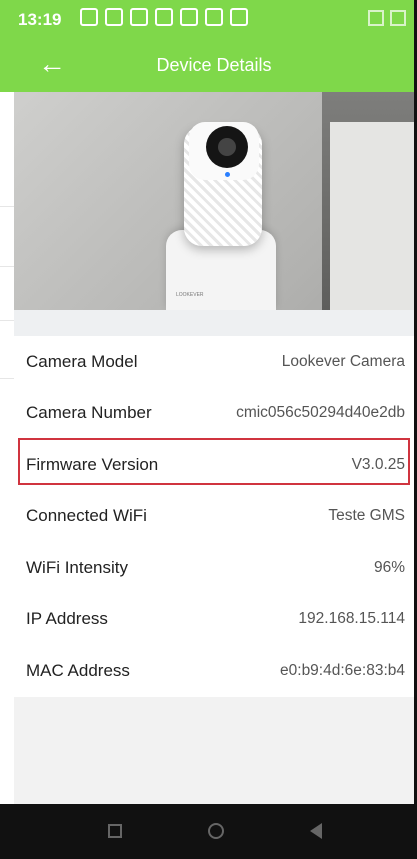 The width and height of the screenshot is (417, 859). I want to click on detail-row-camera-number: Camera Number cmic056c50294d40e2db, so click(214, 414).